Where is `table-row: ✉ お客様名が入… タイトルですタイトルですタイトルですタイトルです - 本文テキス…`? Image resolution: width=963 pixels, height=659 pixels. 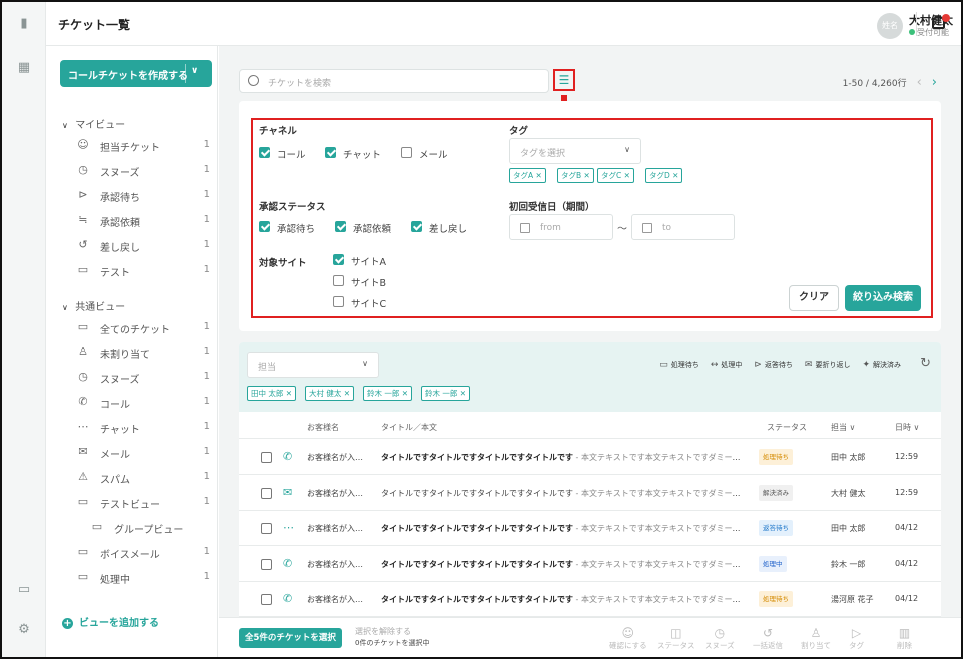 table-row: ✉ お客様名が入… タイトルですタイトルですタイトルですタイトルです - 本文テキス… is located at coordinates (590, 492).